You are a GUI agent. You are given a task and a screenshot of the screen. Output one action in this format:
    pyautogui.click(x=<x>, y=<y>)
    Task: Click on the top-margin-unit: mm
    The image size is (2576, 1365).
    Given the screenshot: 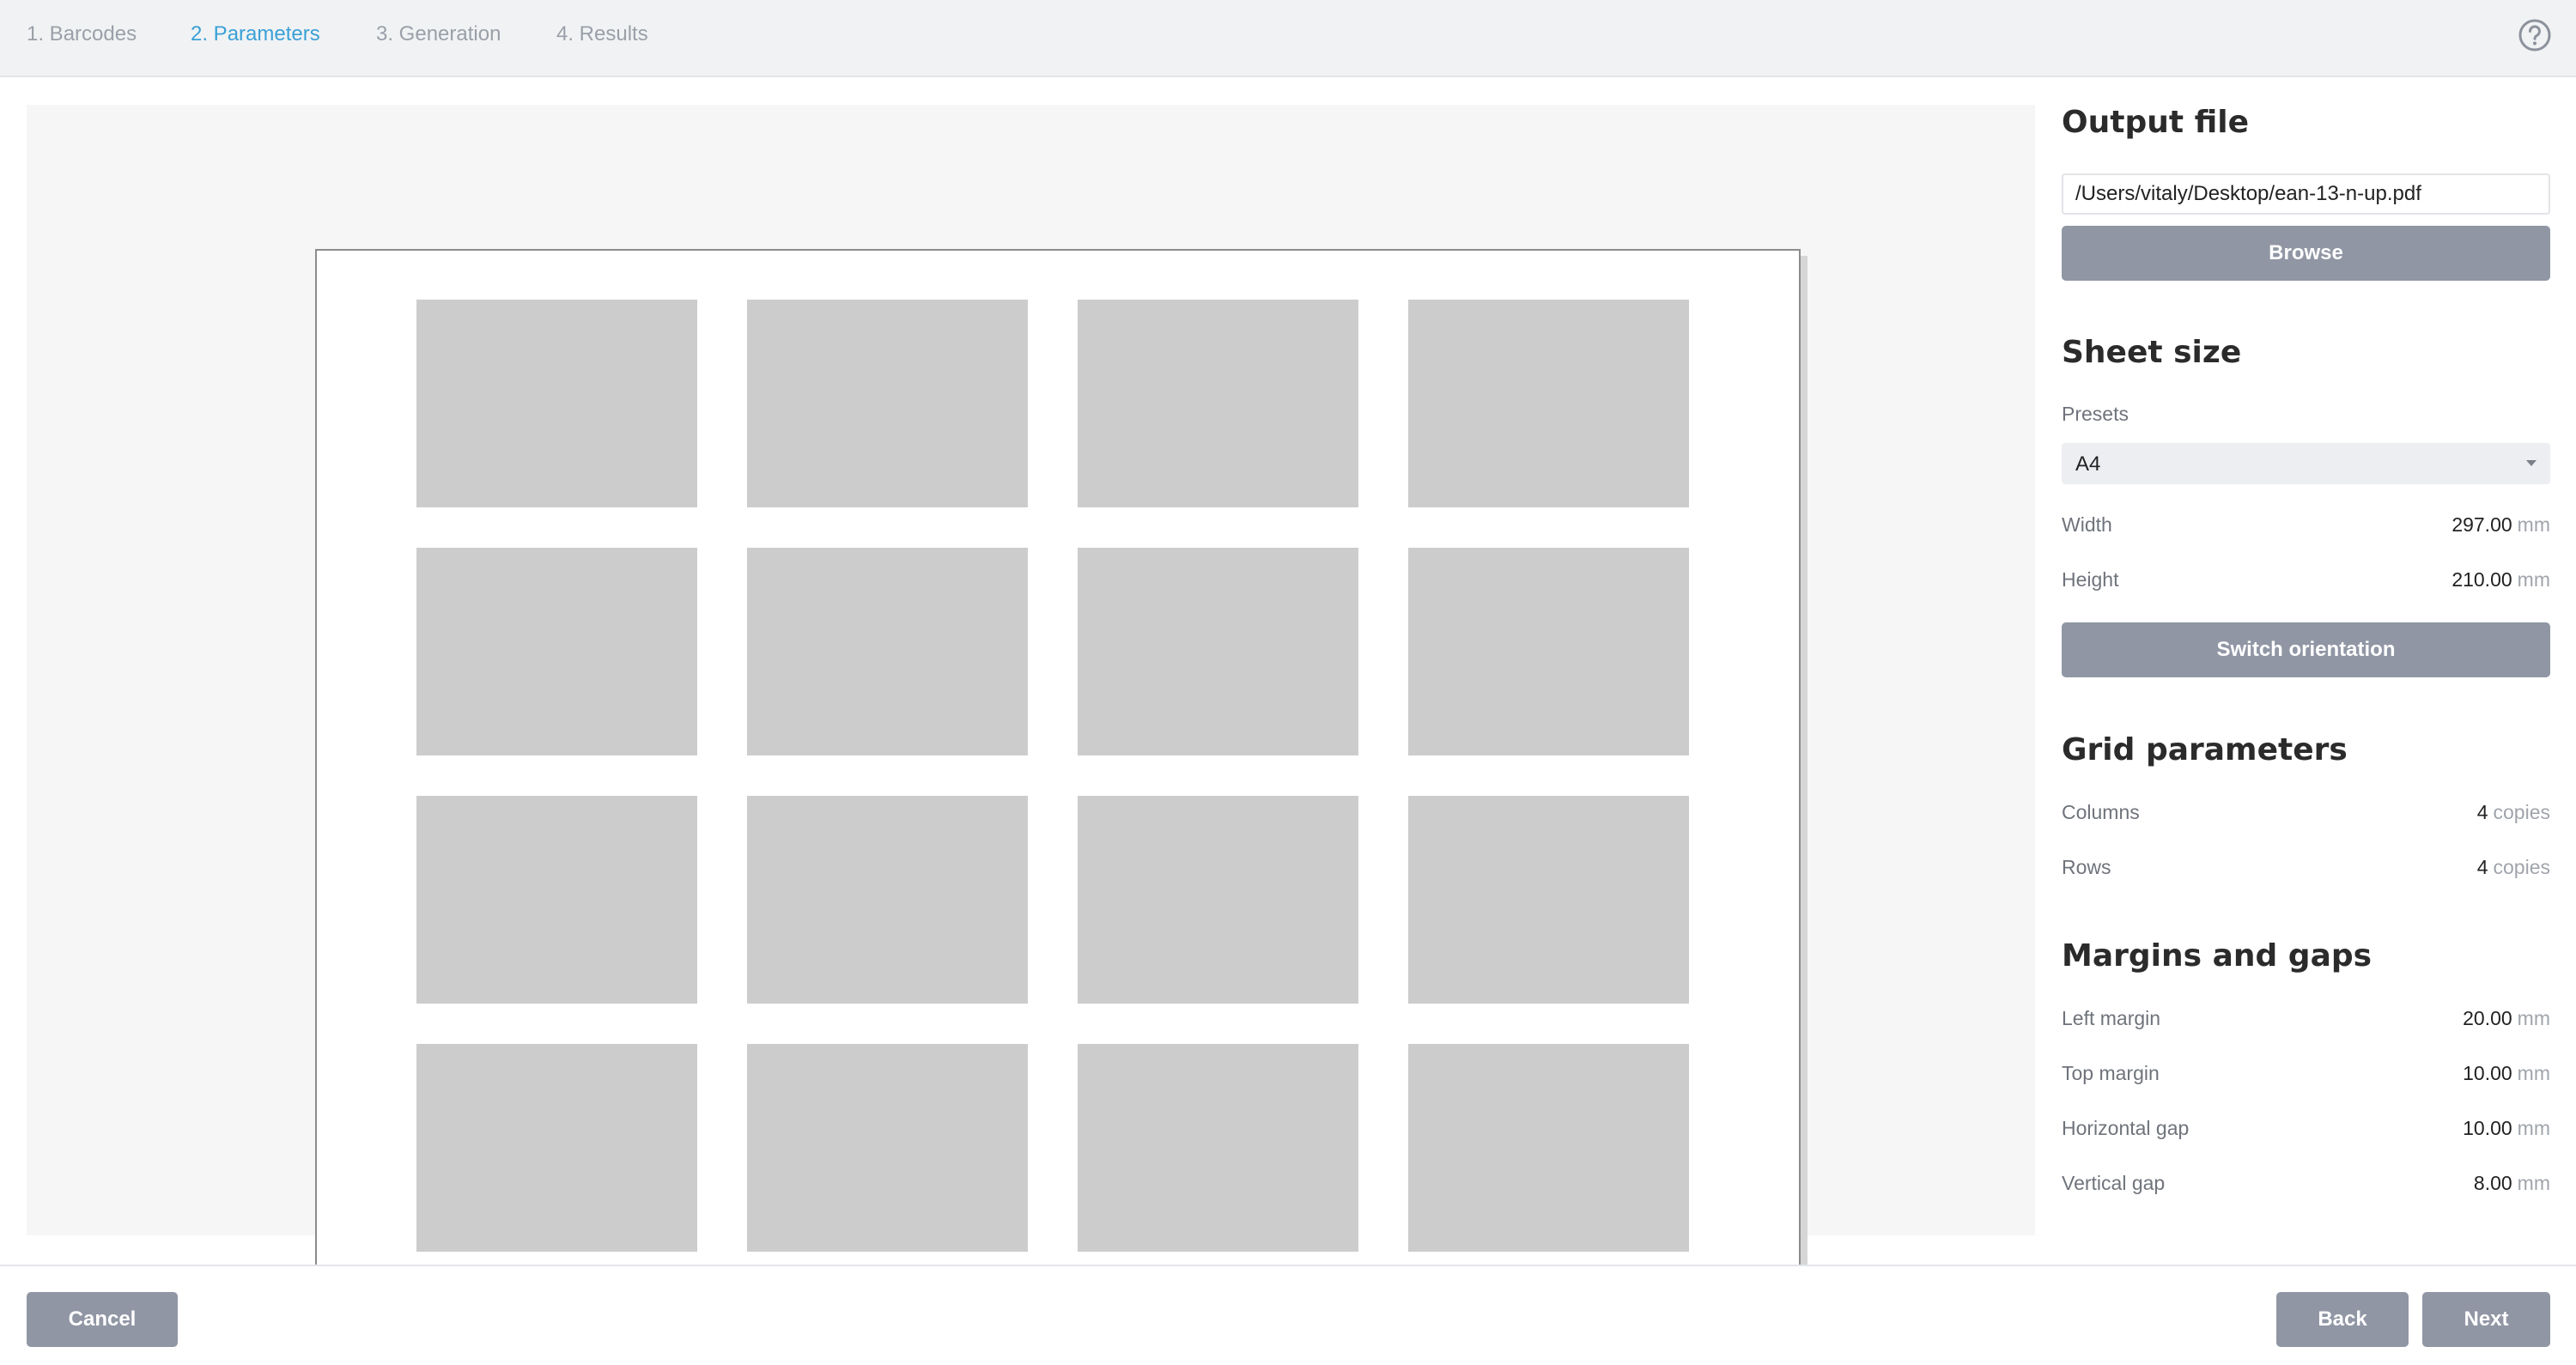 What is the action you would take?
    pyautogui.click(x=2533, y=1073)
    